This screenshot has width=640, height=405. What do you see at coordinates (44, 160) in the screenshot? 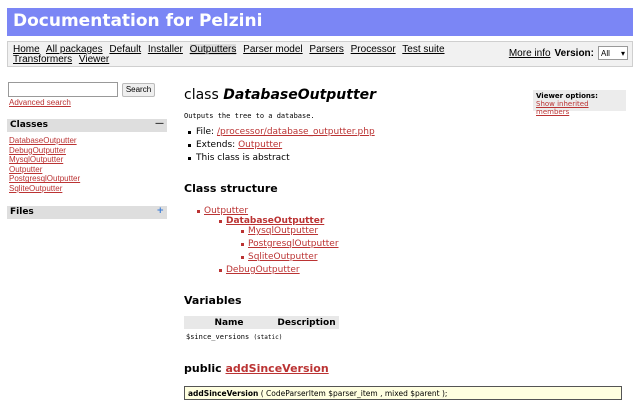
I see `class-link: MysqlOutputter` at bounding box center [44, 160].